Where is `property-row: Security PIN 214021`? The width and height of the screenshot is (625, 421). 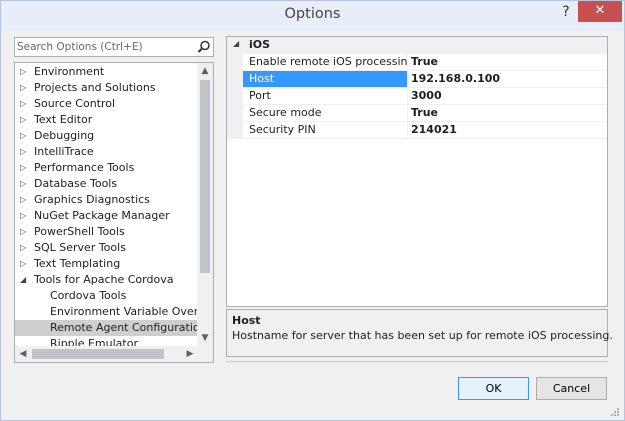
property-row: Security PIN 214021 is located at coordinates (417, 130).